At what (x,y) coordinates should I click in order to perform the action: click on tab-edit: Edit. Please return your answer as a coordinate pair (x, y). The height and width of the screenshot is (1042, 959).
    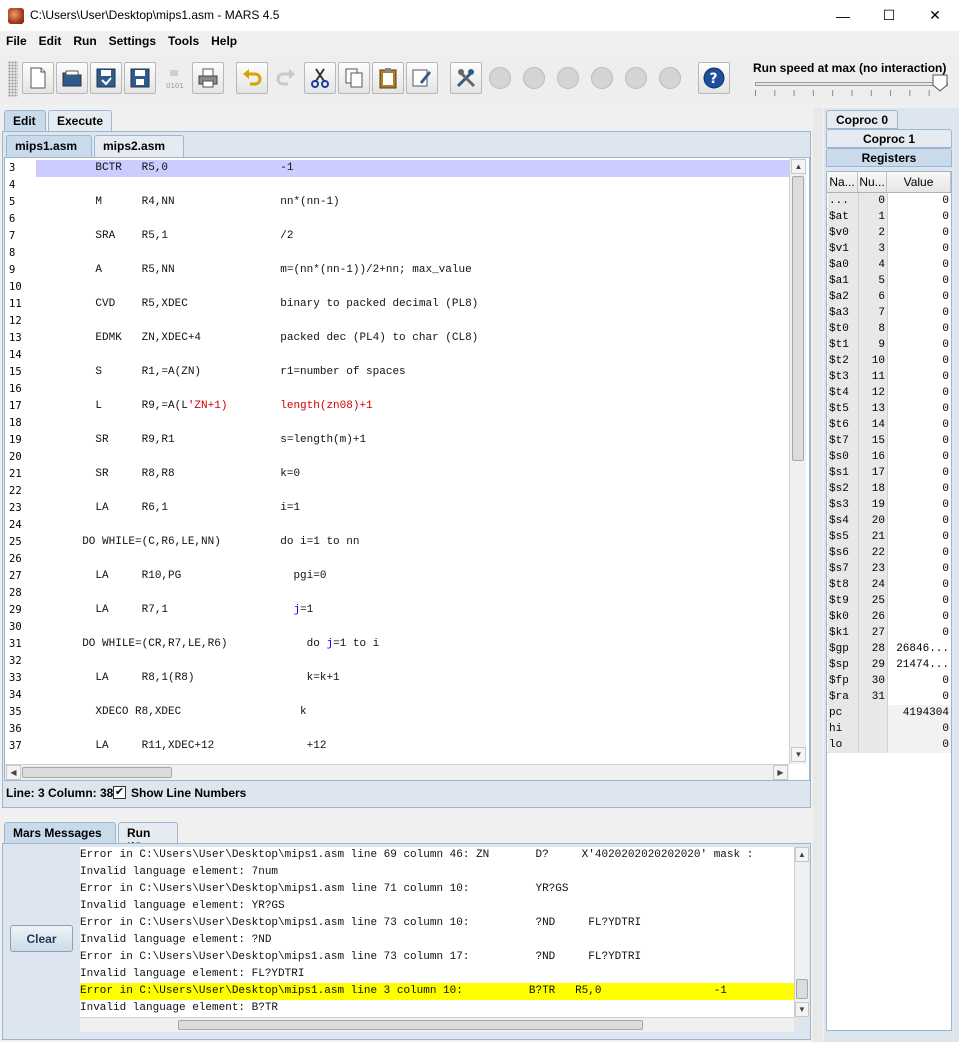
    Looking at the image, I should click on (25, 121).